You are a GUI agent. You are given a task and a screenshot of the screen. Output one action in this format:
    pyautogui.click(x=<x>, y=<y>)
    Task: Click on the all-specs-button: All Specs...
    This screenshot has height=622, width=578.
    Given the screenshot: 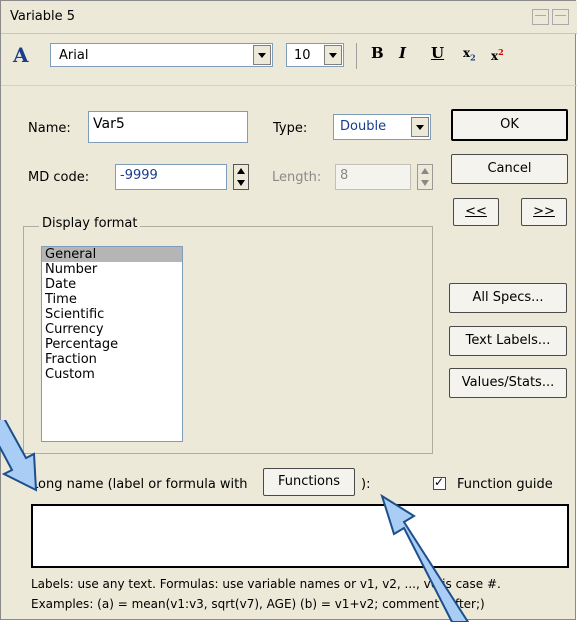 What is the action you would take?
    pyautogui.click(x=508, y=298)
    